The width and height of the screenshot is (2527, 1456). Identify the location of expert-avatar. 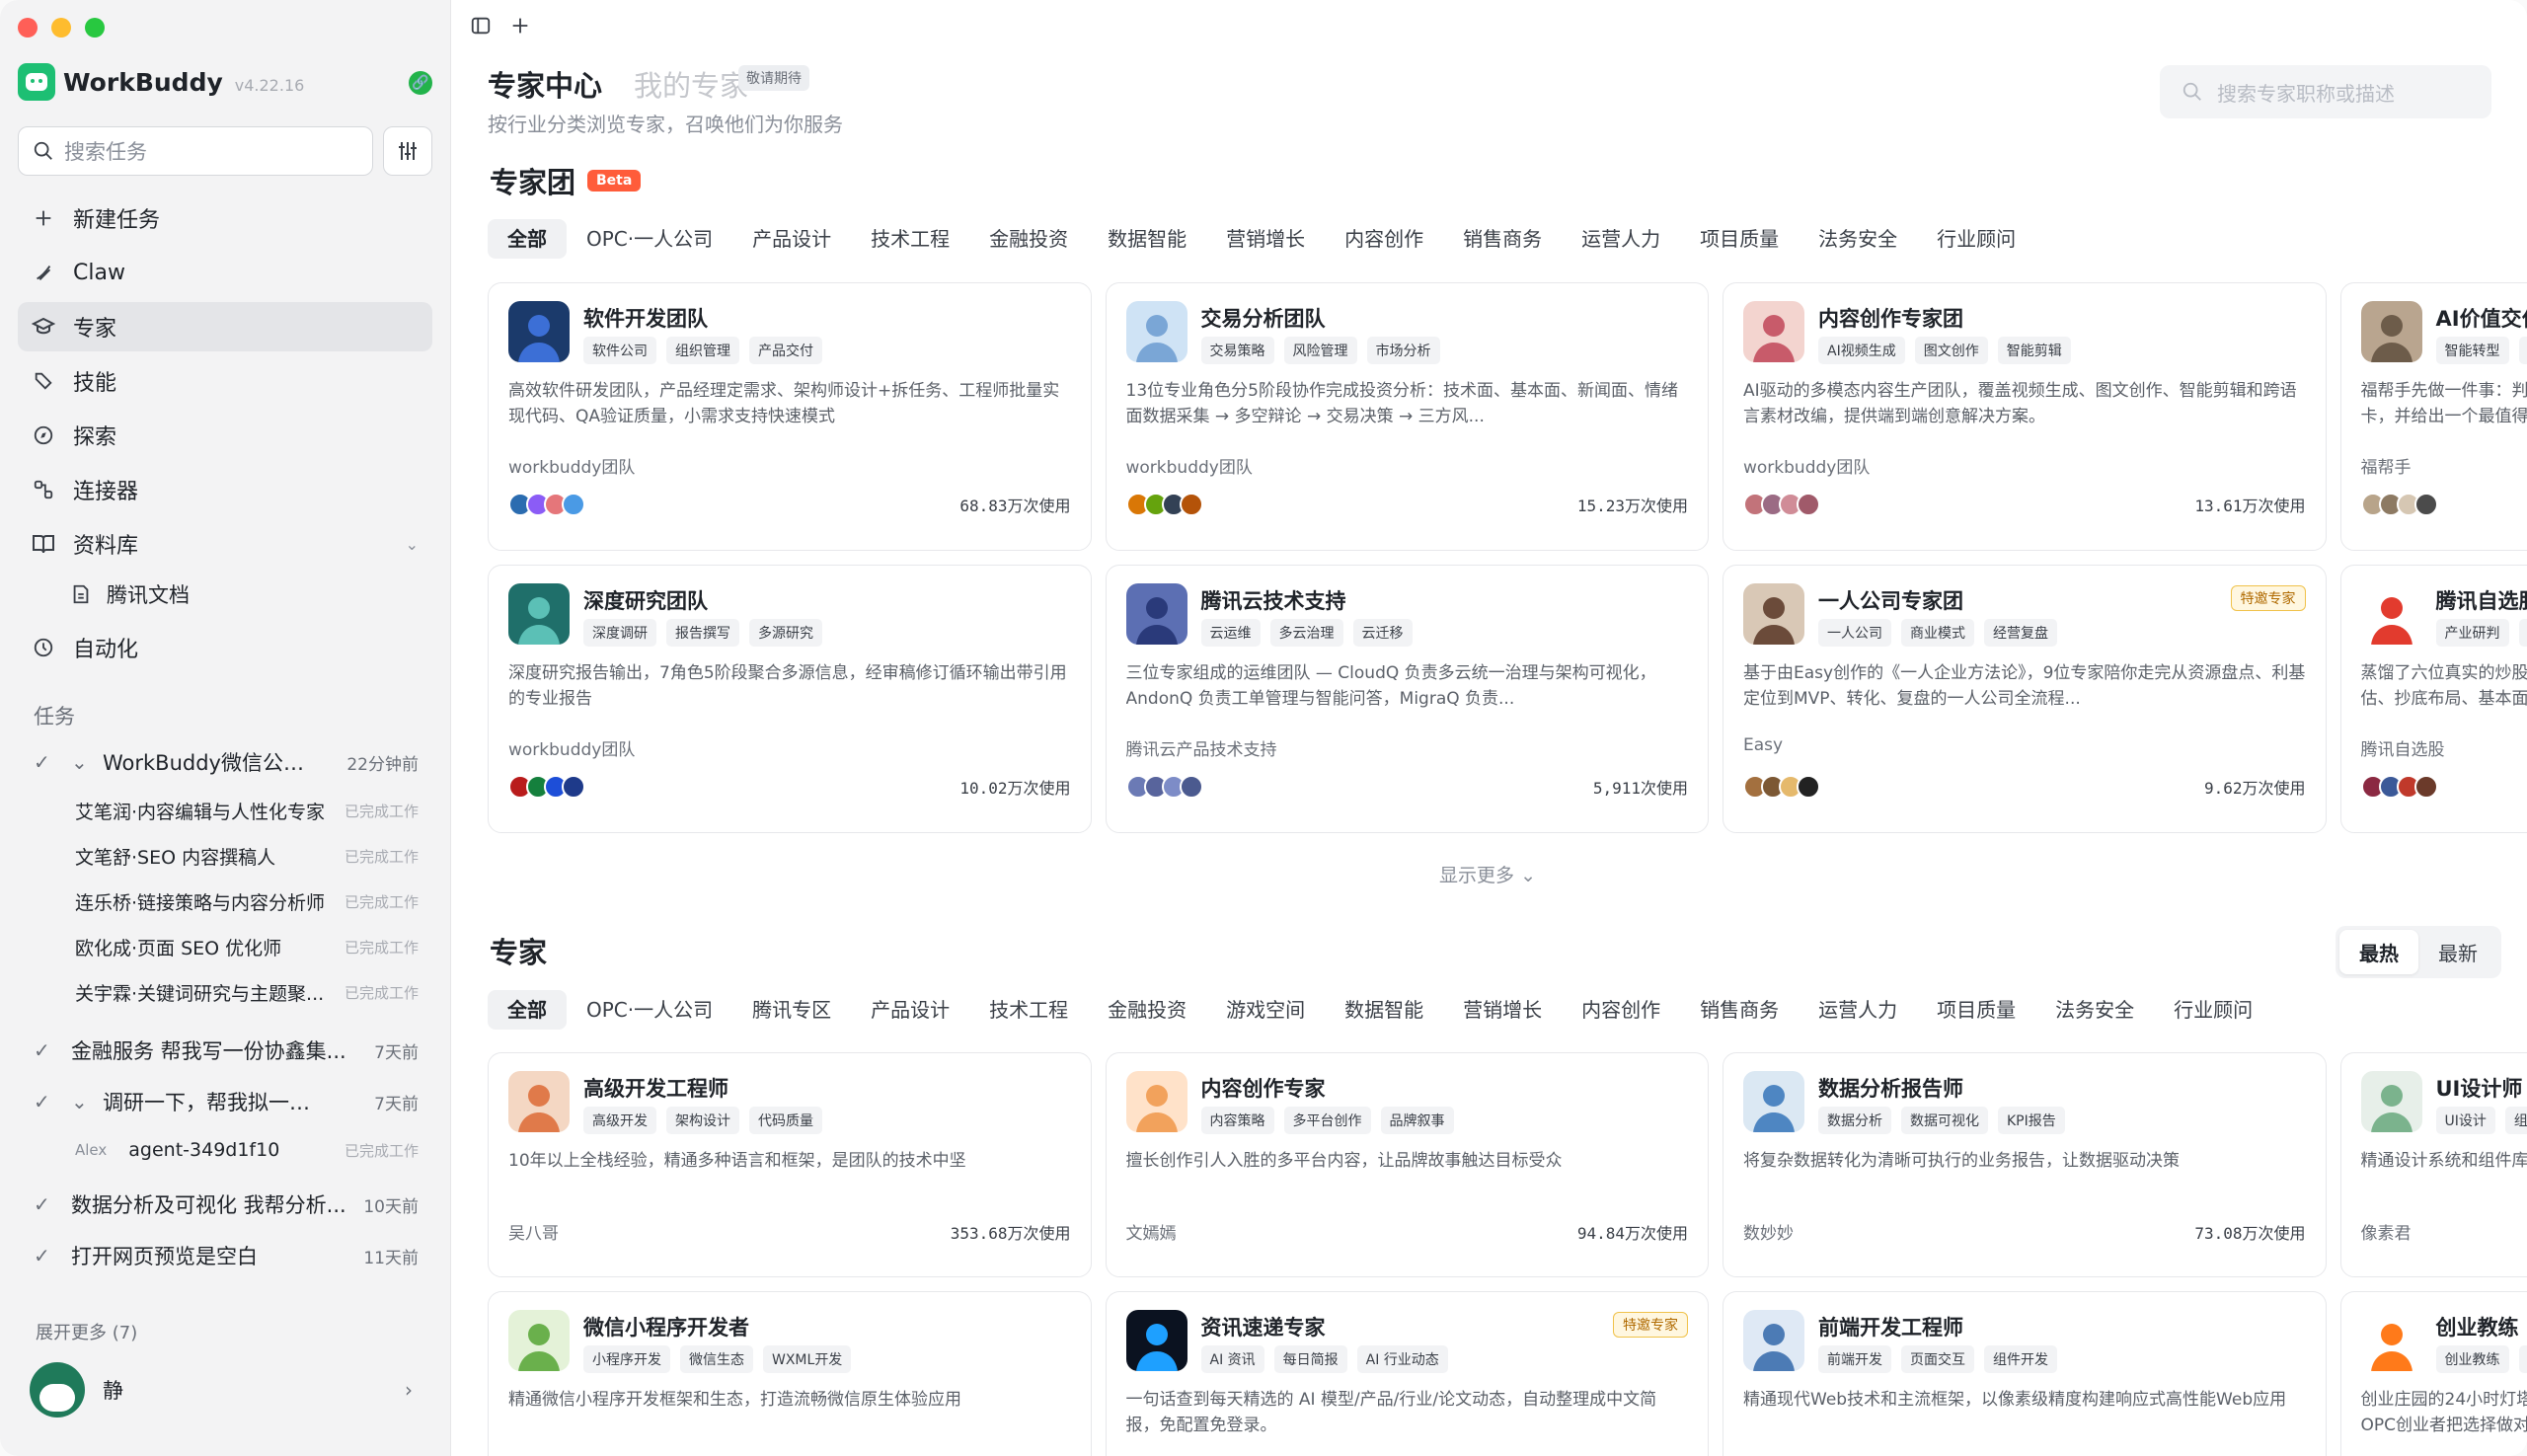
(1156, 1340).